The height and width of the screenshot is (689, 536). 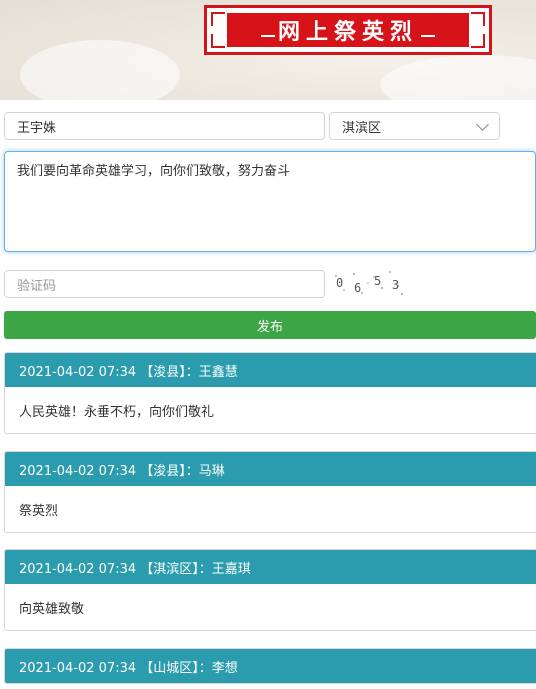 What do you see at coordinates (396, 285) in the screenshot?
I see `captcha-char: 3` at bounding box center [396, 285].